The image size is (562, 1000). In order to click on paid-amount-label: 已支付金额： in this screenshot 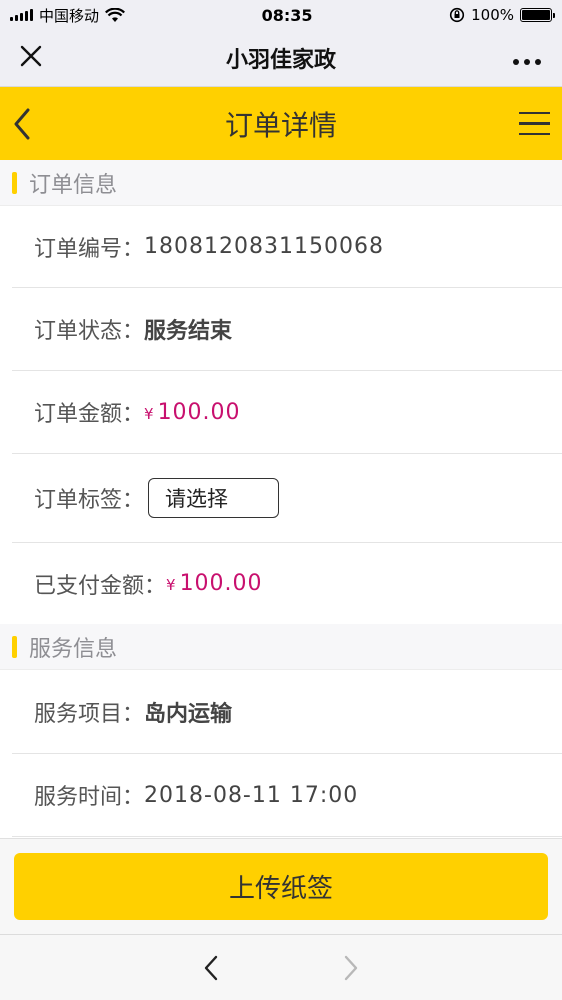, I will do `click(100, 586)`.